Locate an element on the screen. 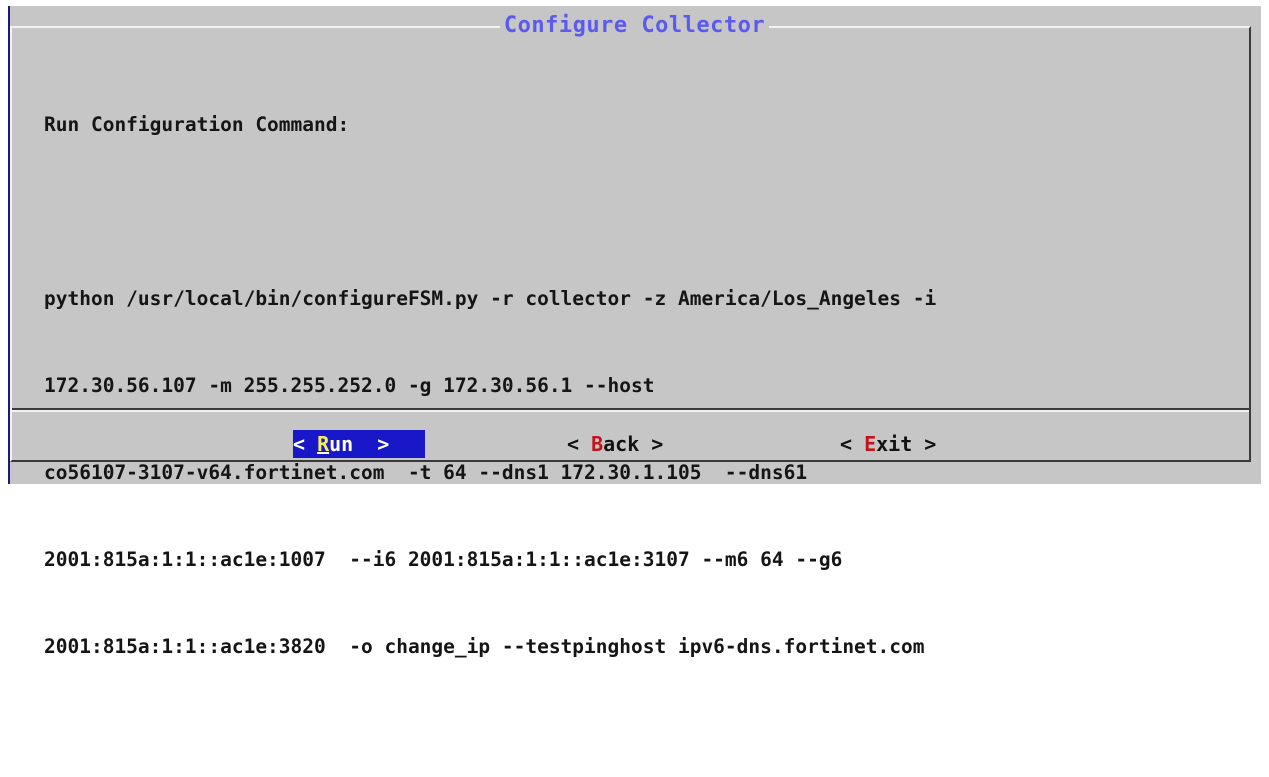  back-button-prefix: < is located at coordinates (579, 444).